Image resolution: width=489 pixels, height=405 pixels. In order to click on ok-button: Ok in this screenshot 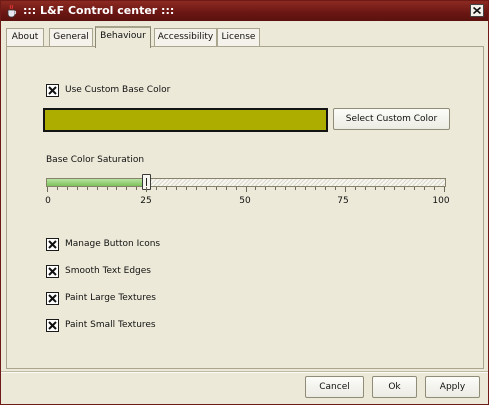, I will do `click(394, 387)`.